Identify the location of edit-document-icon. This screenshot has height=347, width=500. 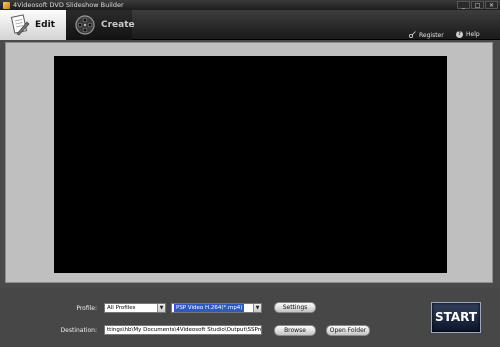
(19, 25).